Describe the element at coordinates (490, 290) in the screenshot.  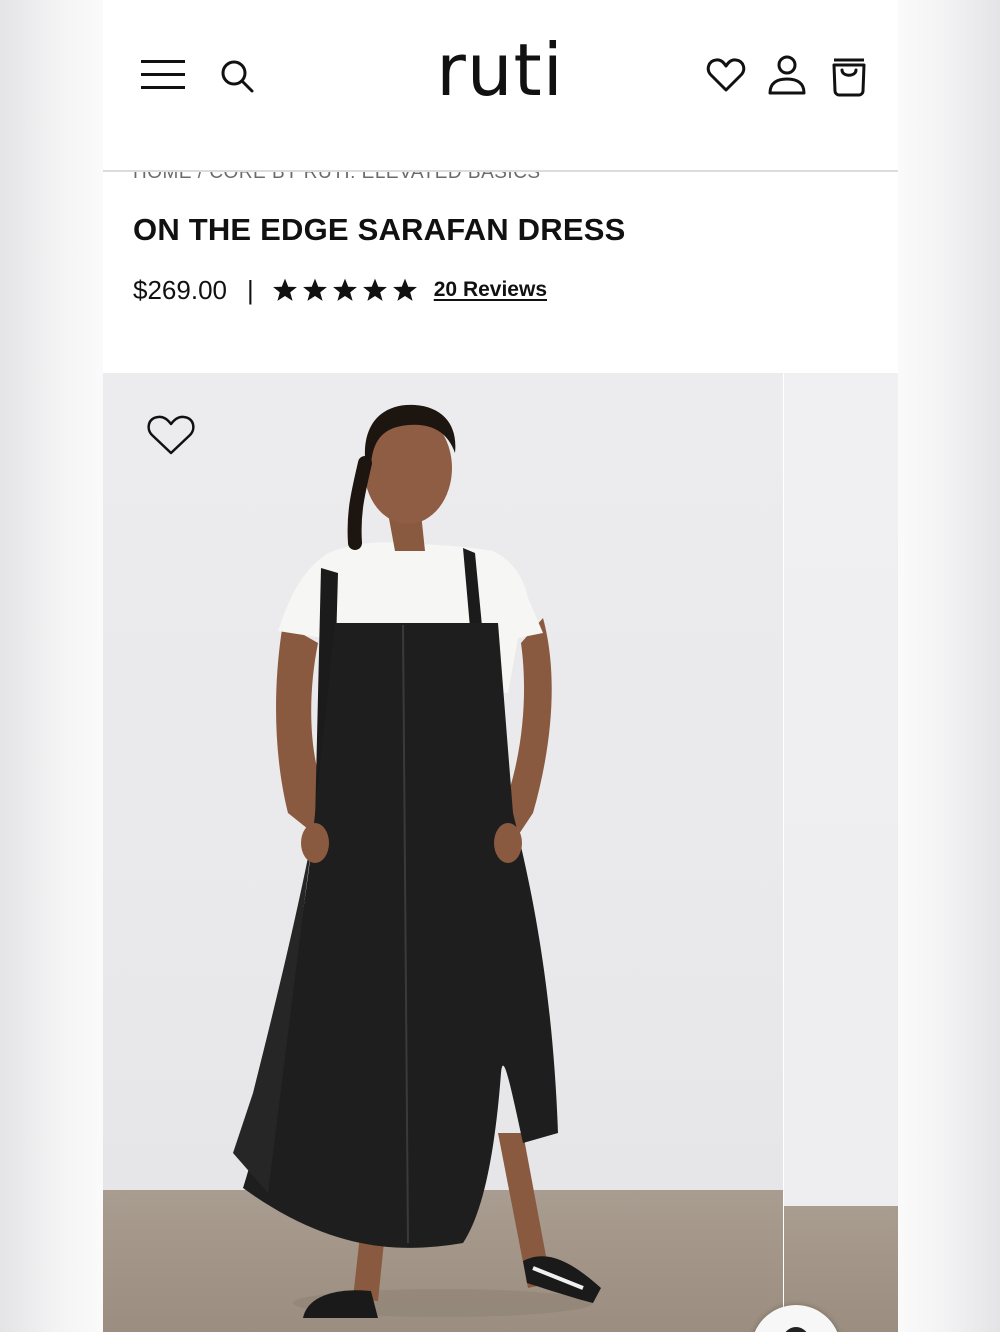
I see `reviews-link: 20 Reviews` at that location.